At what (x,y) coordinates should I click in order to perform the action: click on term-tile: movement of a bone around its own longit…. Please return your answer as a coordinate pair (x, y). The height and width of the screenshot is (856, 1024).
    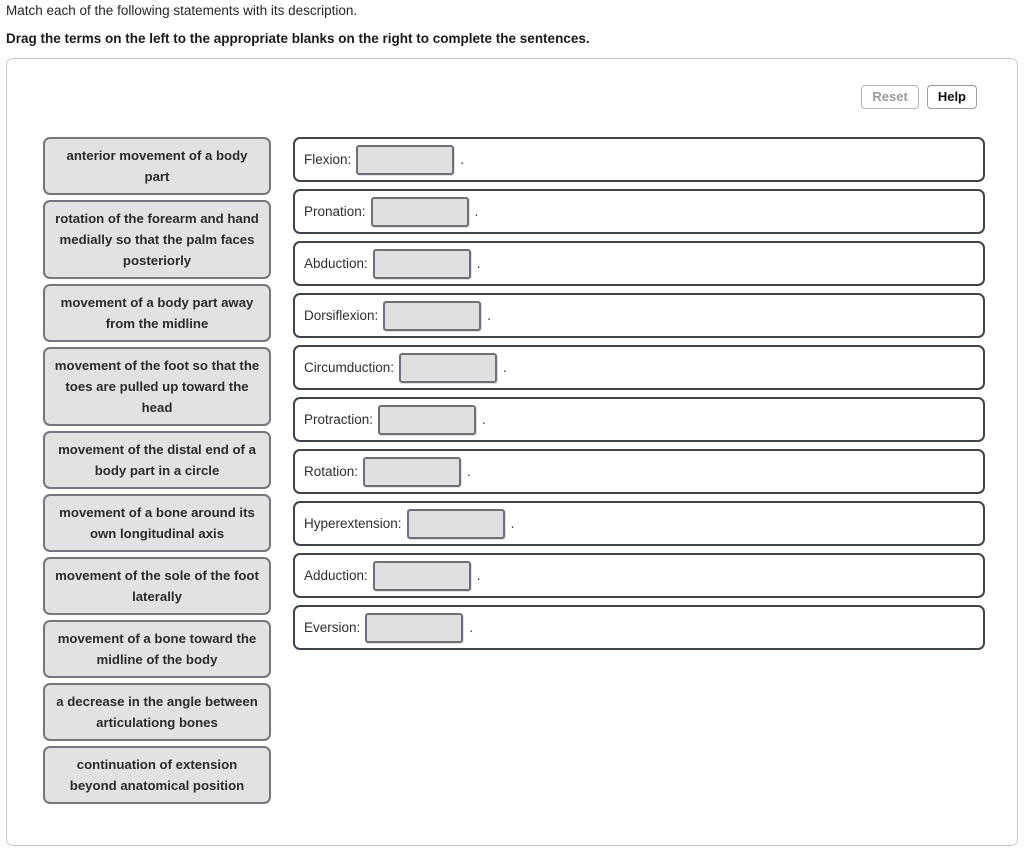
    Looking at the image, I should click on (157, 523).